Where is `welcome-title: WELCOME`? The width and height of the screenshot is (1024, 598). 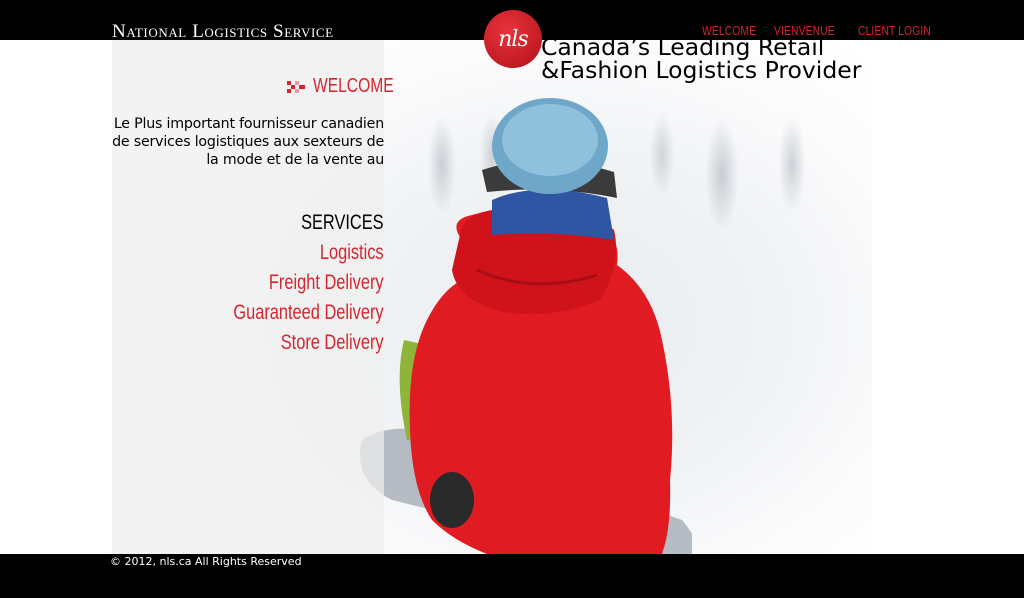 welcome-title: WELCOME is located at coordinates (353, 86).